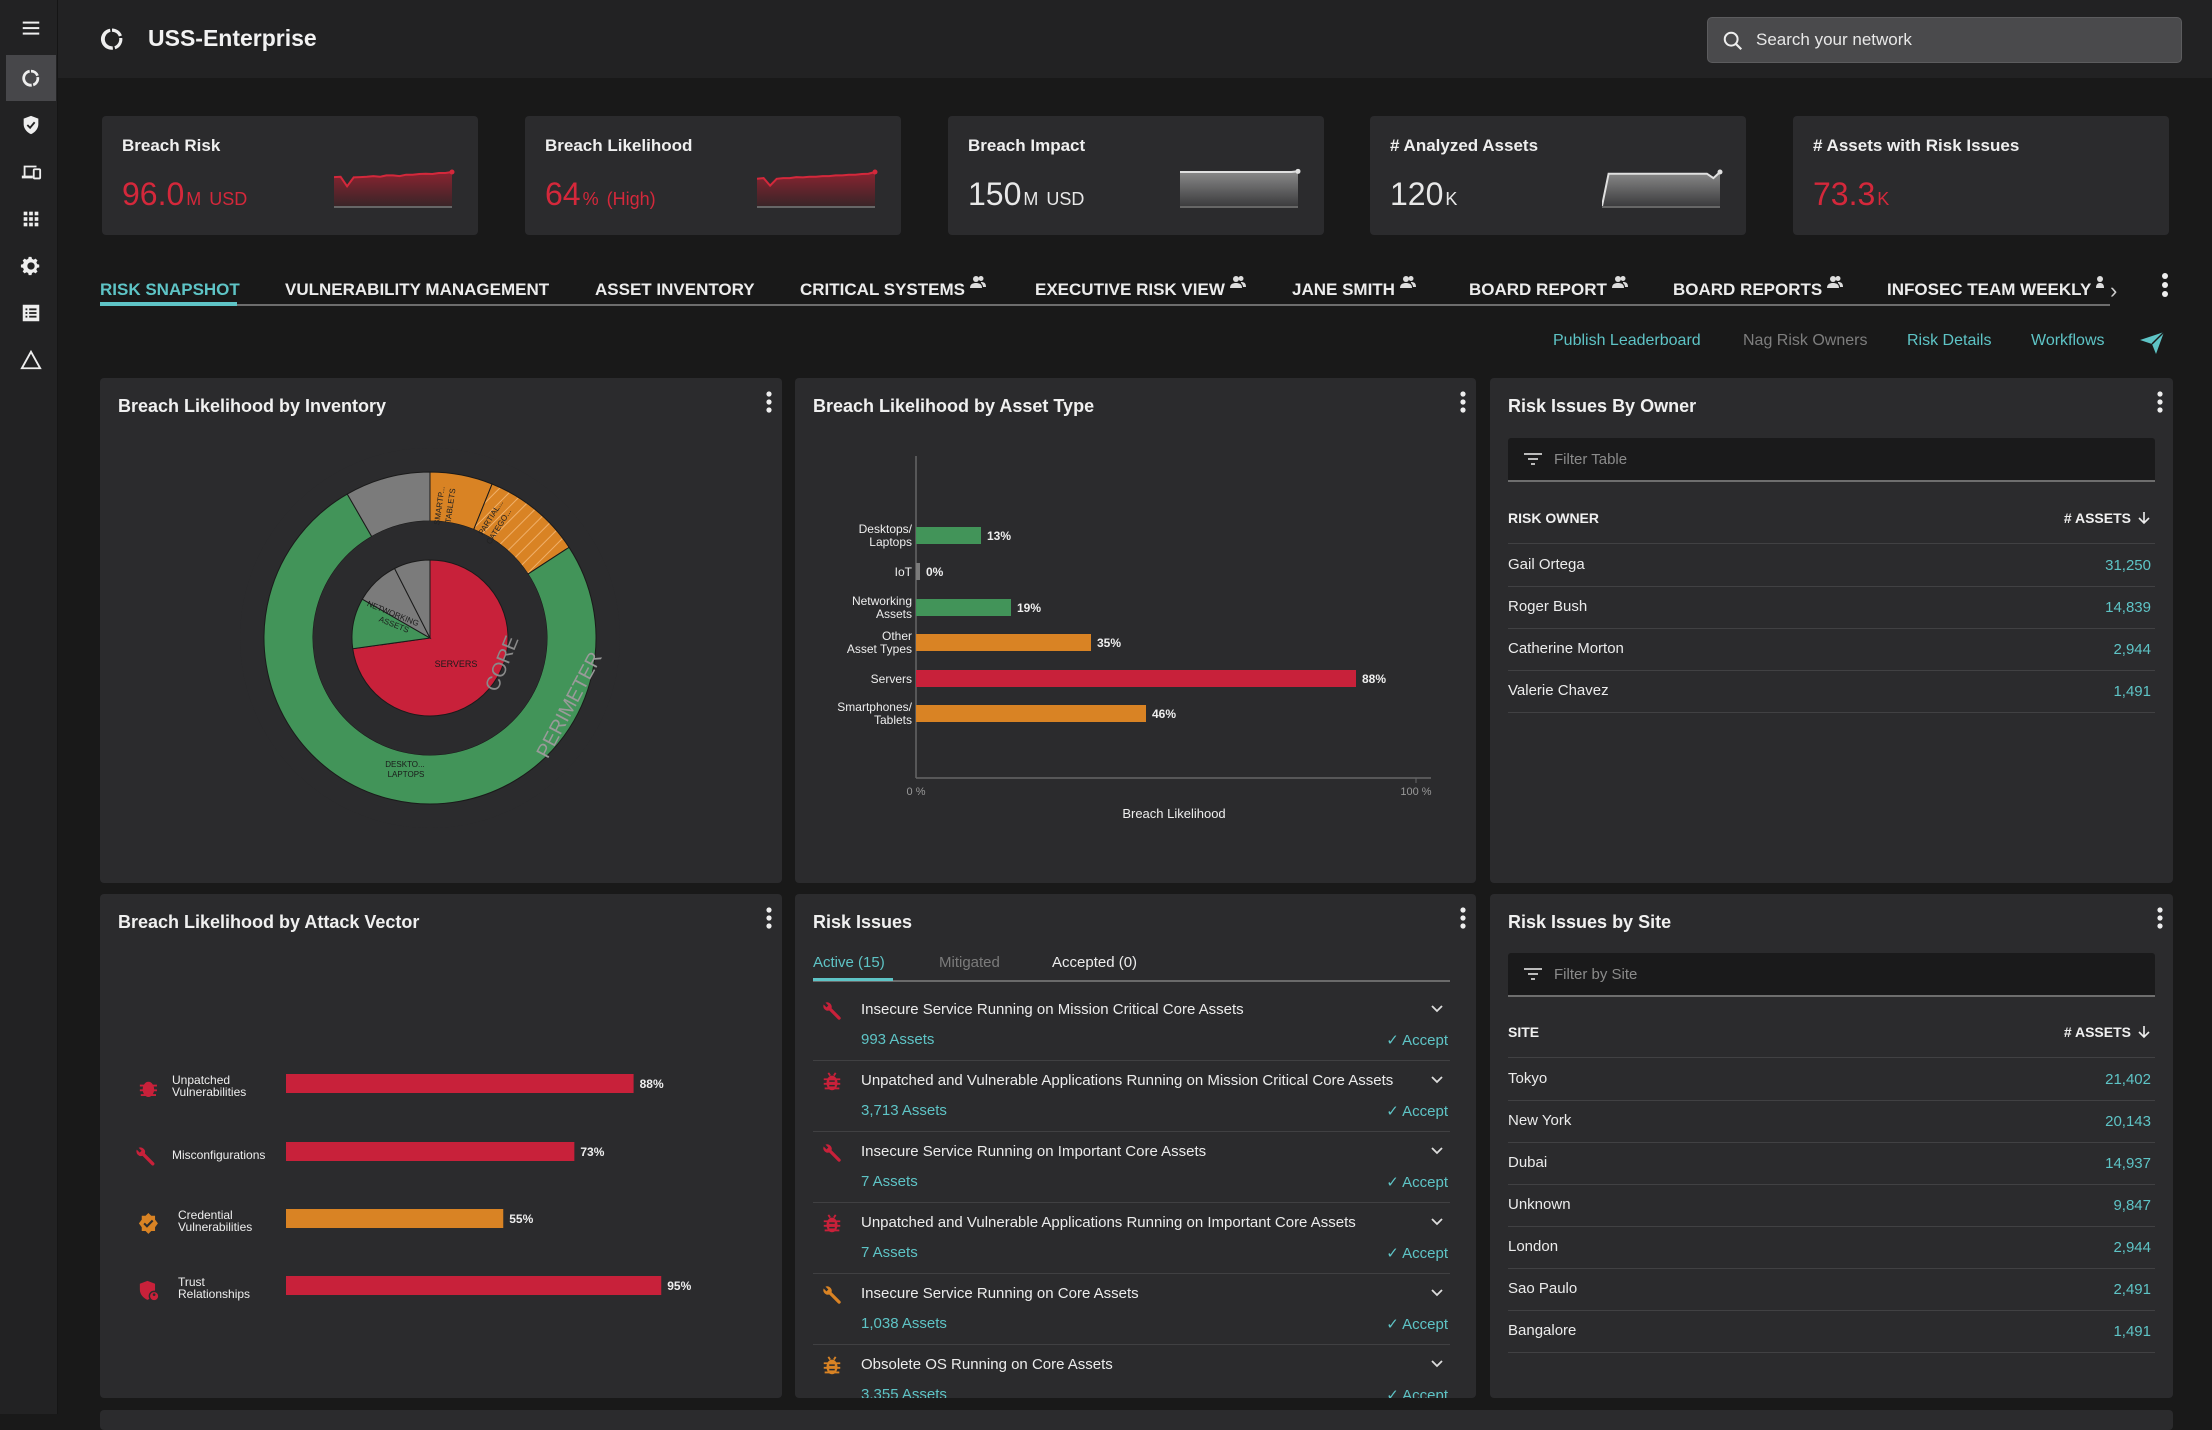 Image resolution: width=2212 pixels, height=1430 pixels. I want to click on table-row: Tokyo 21,402, so click(1831, 1080).